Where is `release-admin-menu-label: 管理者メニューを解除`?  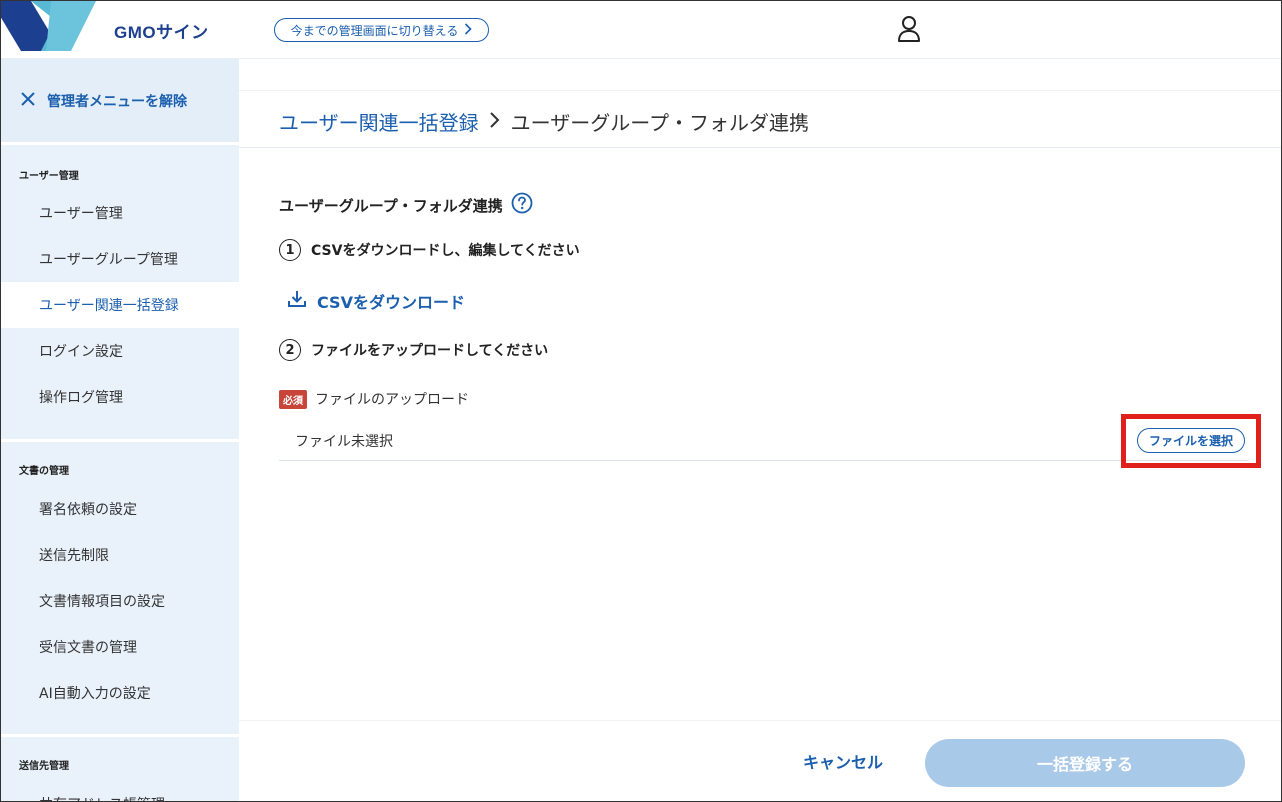 release-admin-menu-label: 管理者メニューを解除 is located at coordinates (117, 101).